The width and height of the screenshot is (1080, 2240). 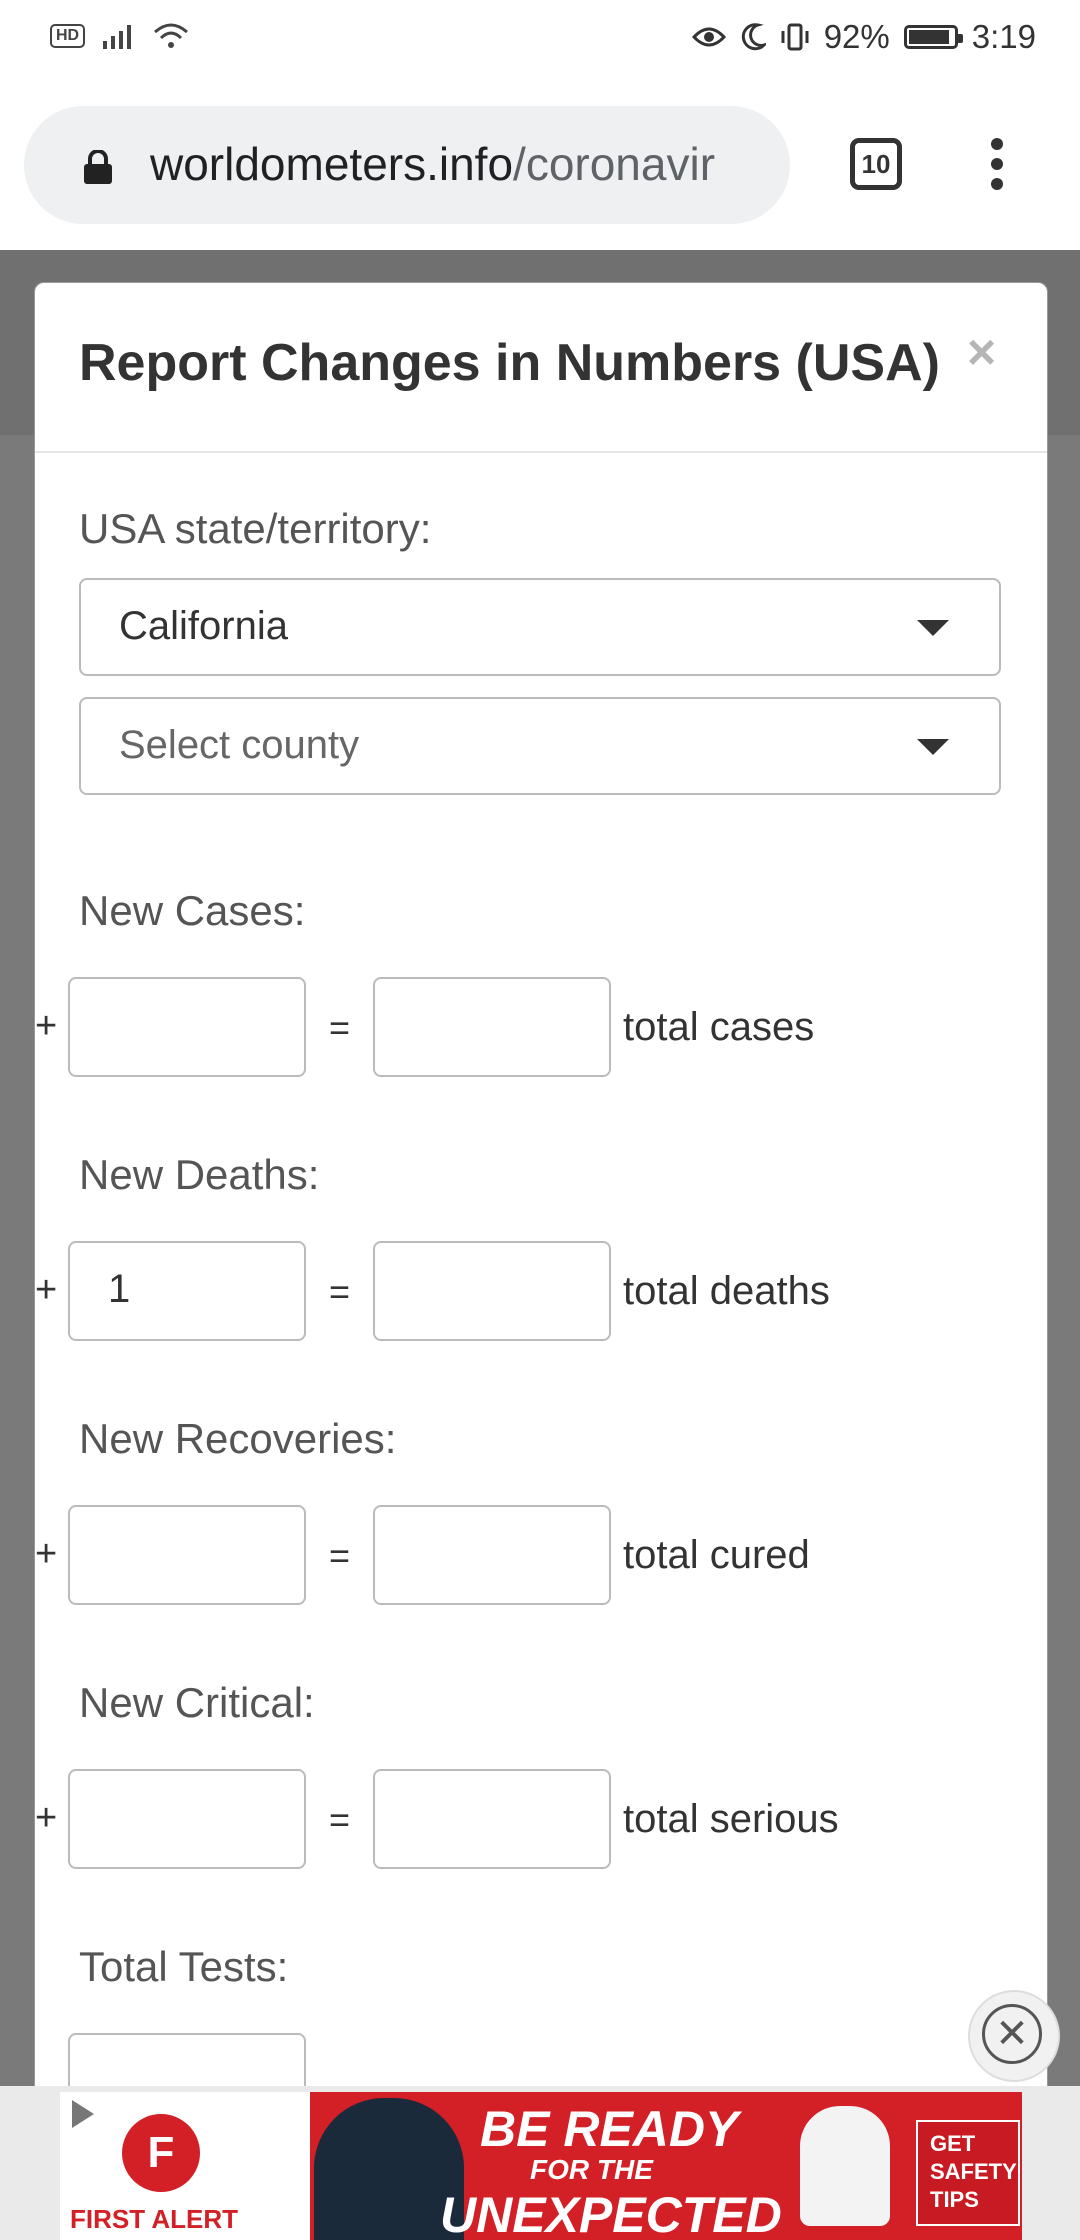 I want to click on signal-icon, so click(x=117, y=37).